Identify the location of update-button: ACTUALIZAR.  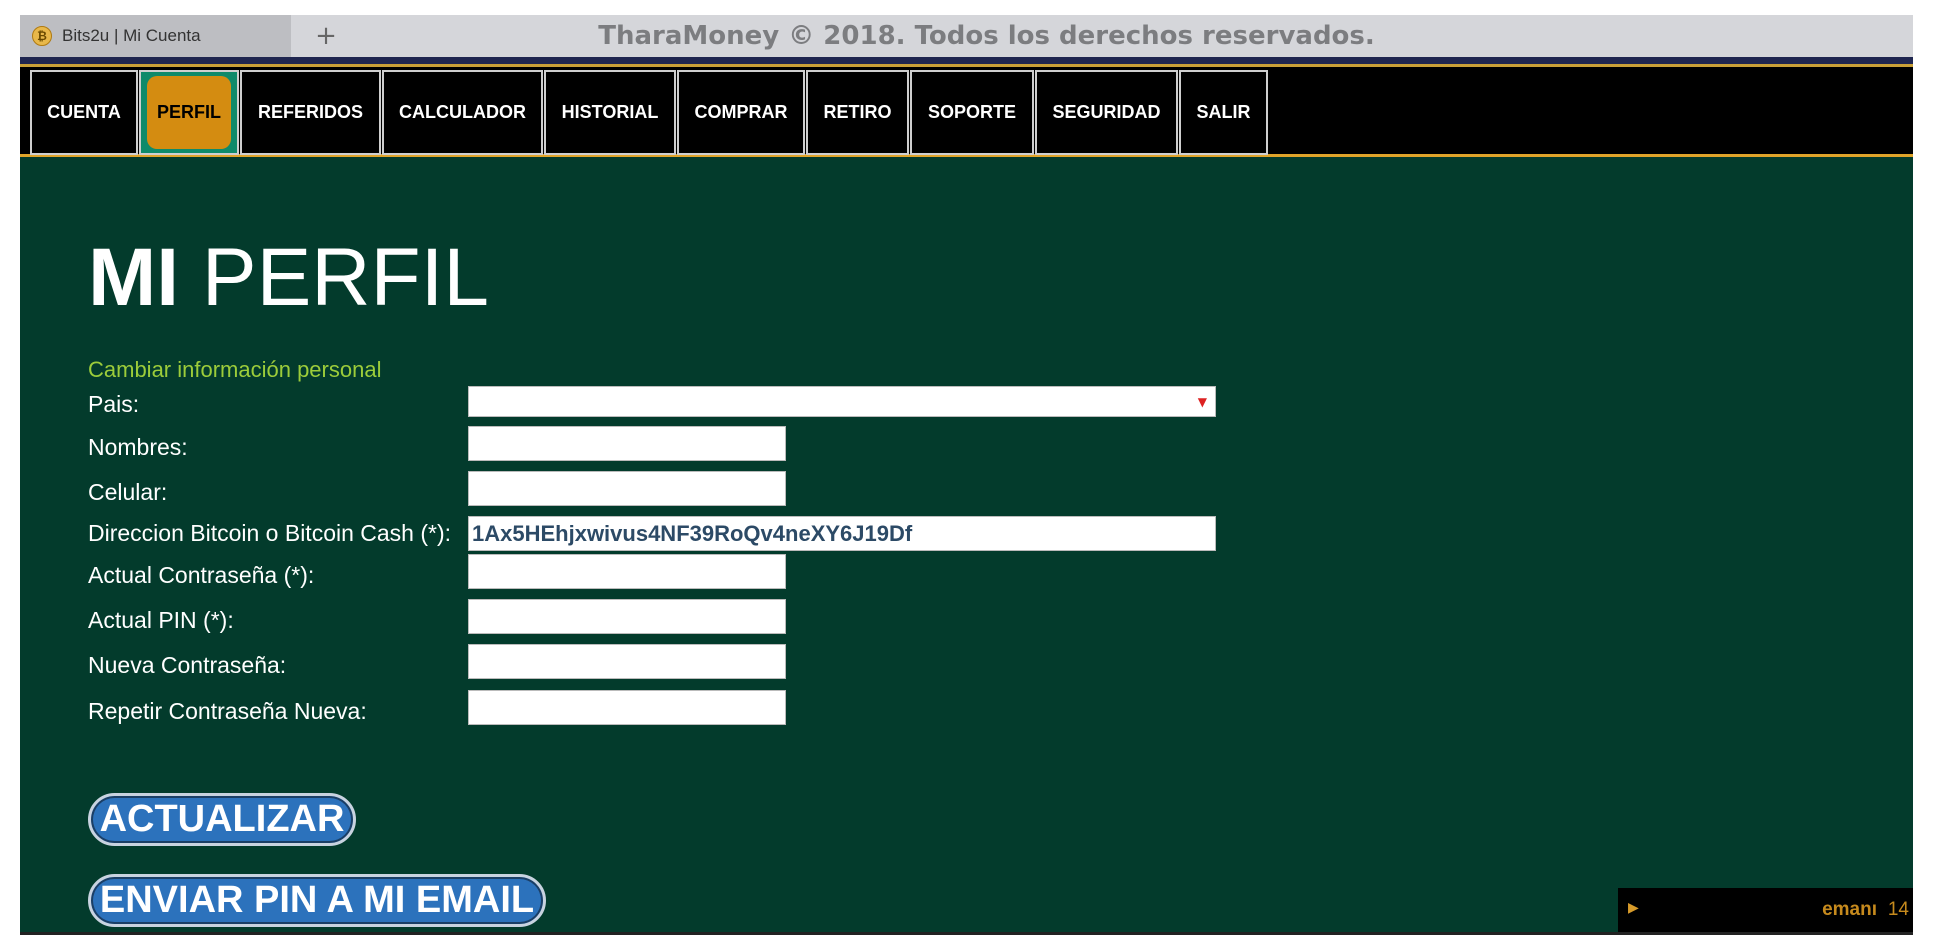
(222, 819).